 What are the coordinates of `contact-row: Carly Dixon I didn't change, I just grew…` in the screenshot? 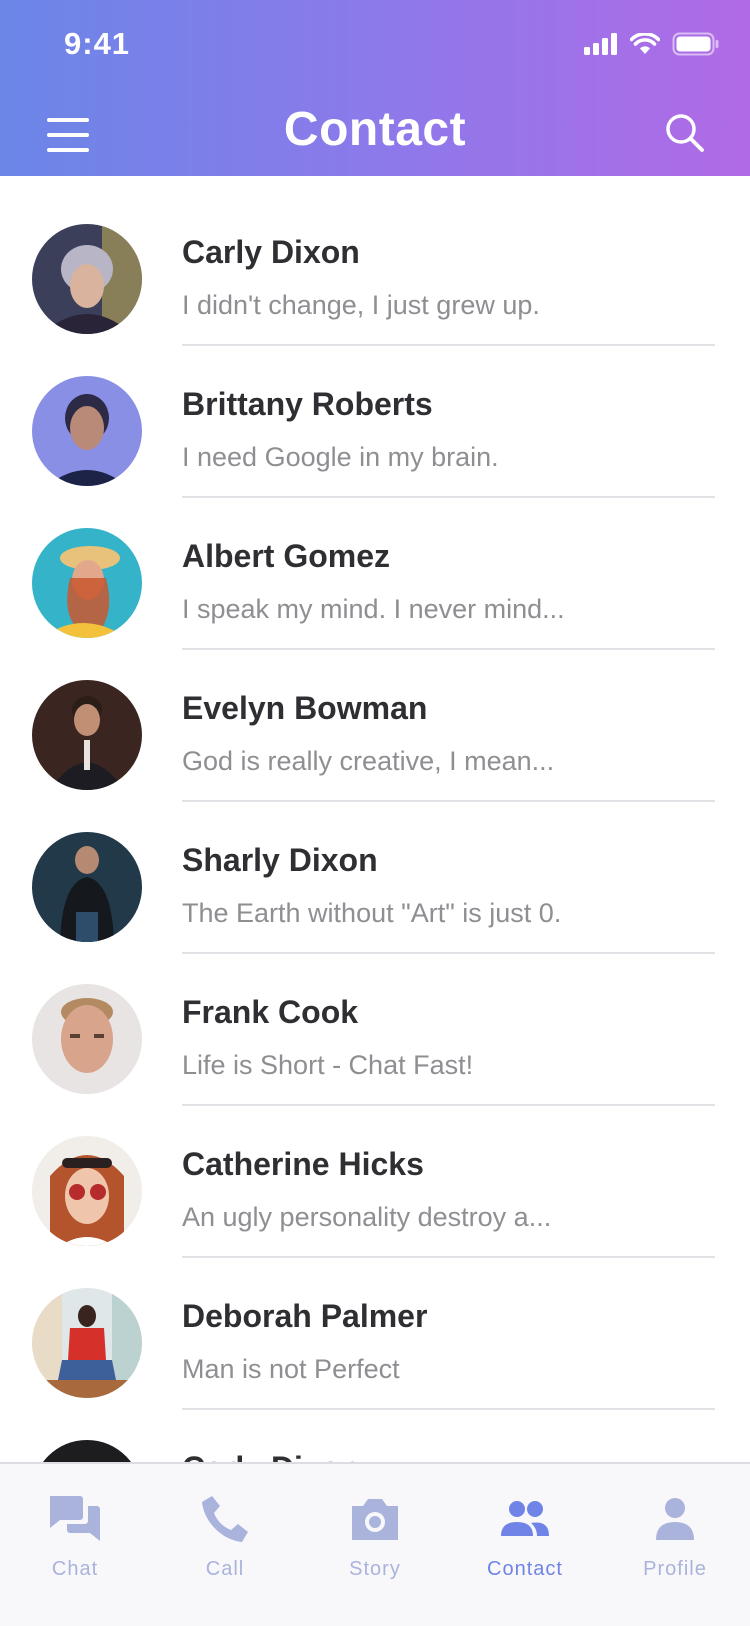 It's located at (375, 261).